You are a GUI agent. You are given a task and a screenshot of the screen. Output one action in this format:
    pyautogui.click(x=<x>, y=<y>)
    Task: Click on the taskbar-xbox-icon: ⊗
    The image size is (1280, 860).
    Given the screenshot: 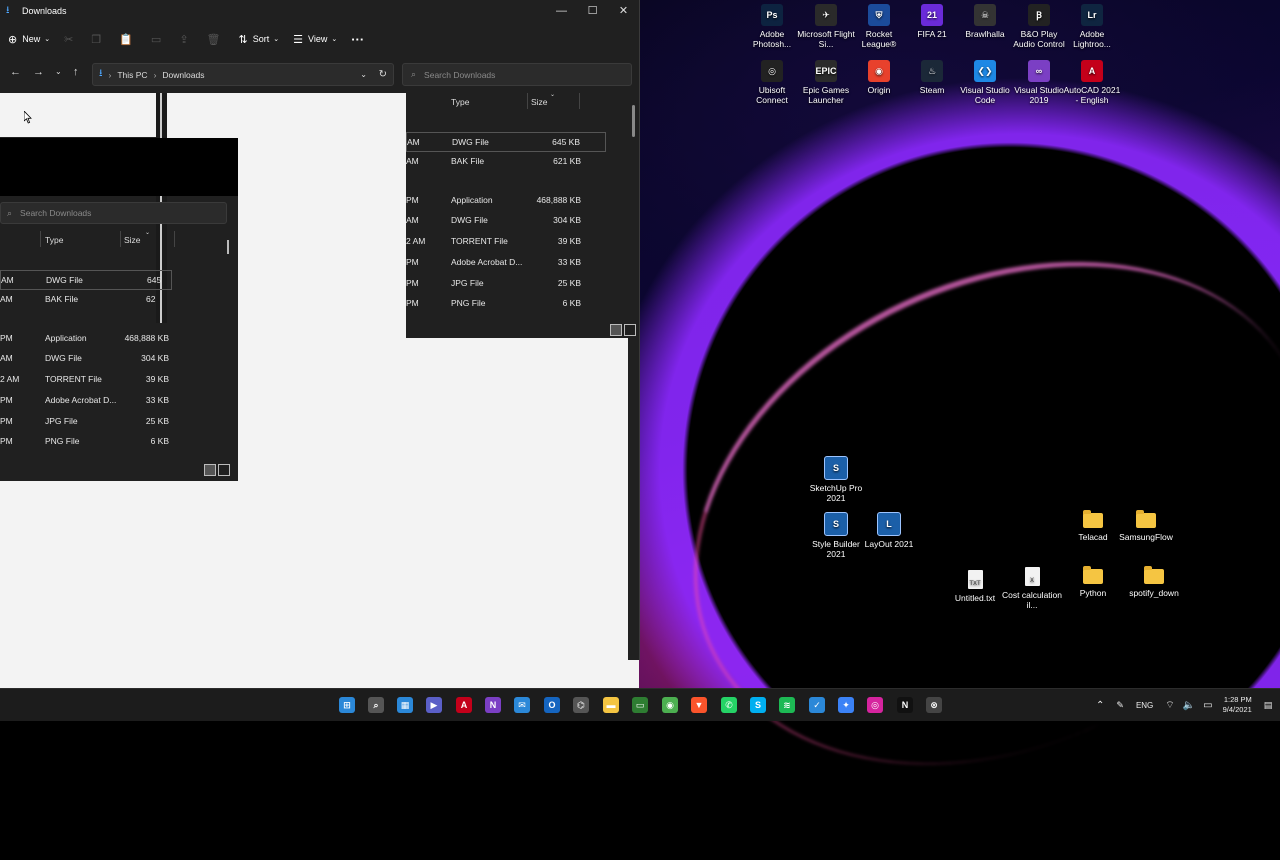 What is the action you would take?
    pyautogui.click(x=934, y=705)
    